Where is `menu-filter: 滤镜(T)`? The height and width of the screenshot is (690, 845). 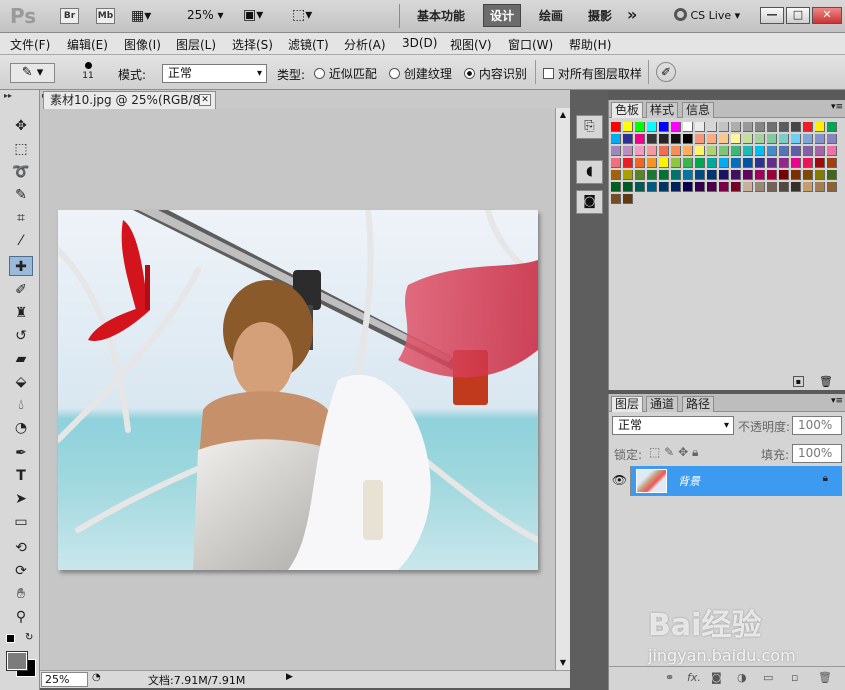 menu-filter: 滤镜(T) is located at coordinates (308, 44).